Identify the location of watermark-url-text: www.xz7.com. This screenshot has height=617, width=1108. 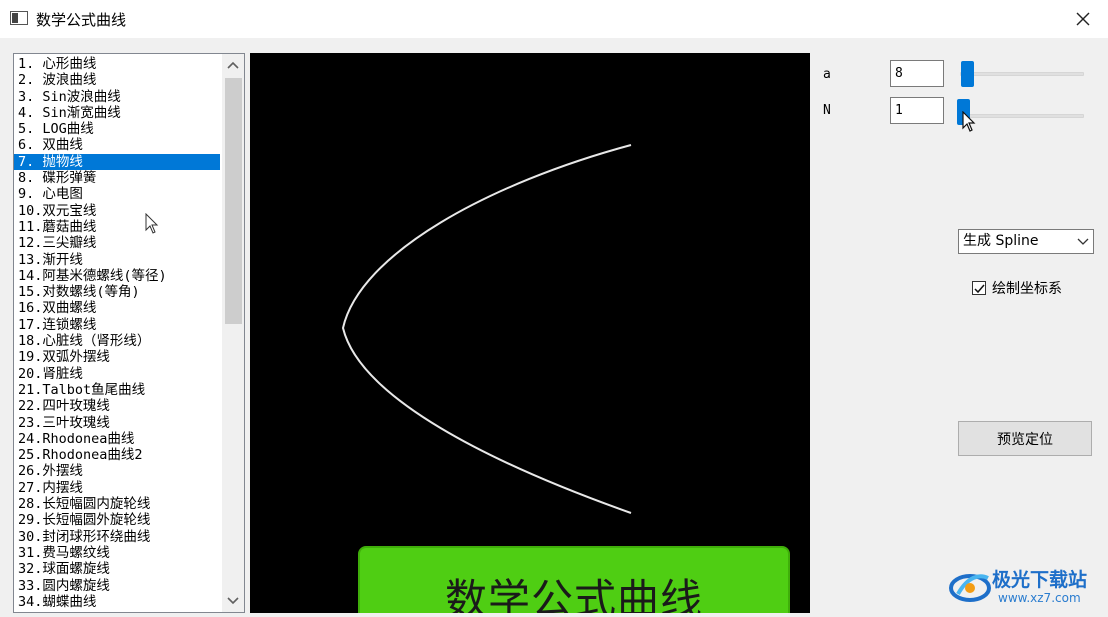
(1039, 598).